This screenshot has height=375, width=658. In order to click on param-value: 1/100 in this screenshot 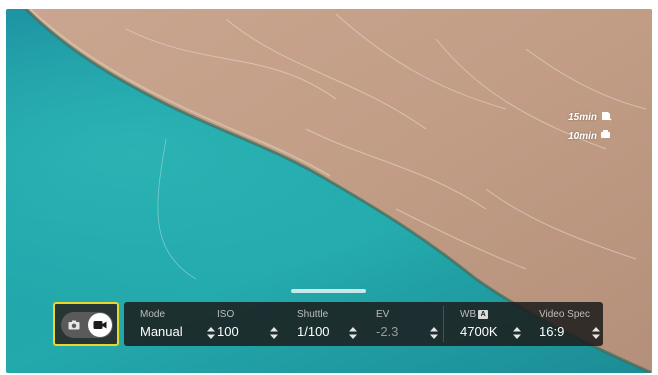, I will do `click(313, 331)`.